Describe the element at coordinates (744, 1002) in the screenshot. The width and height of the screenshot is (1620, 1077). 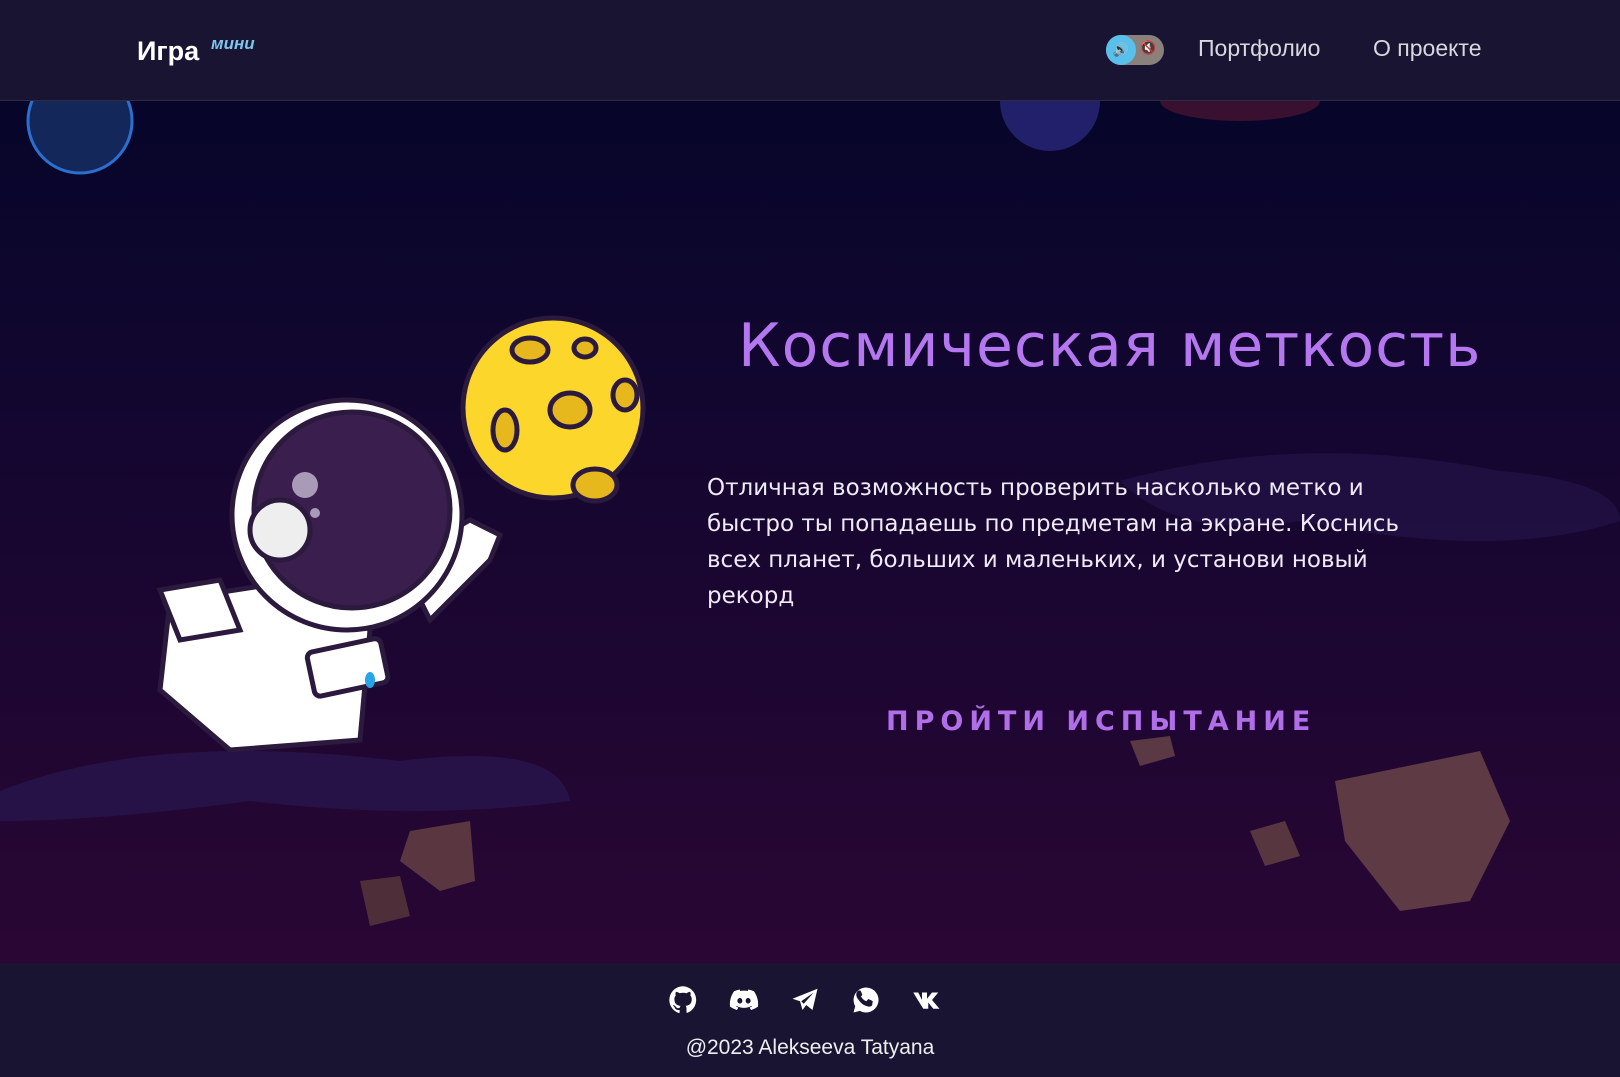
I see `discord-icon` at that location.